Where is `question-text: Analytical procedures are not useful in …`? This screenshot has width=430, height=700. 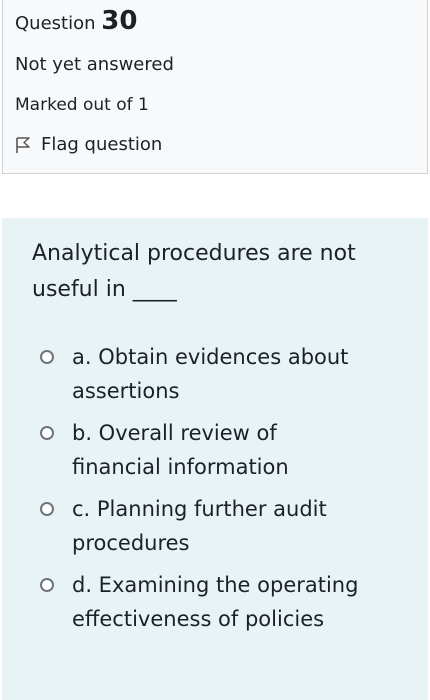 question-text: Analytical procedures are not useful in … is located at coordinates (194, 271).